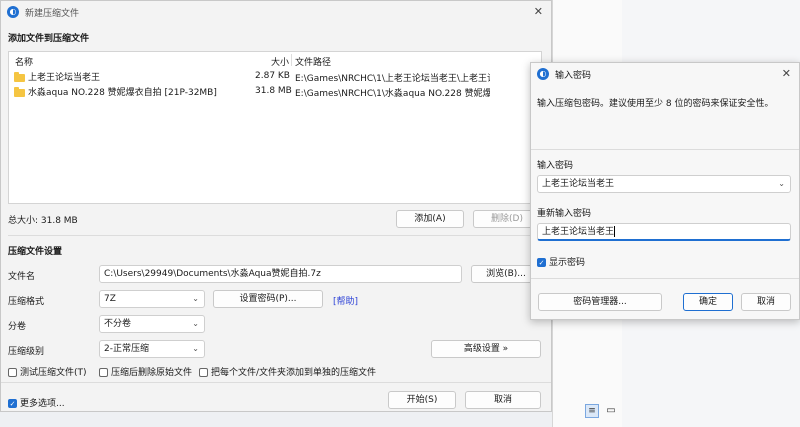  Describe the element at coordinates (313, 61) in the screenshot. I see `column-path: 文件路径` at that location.